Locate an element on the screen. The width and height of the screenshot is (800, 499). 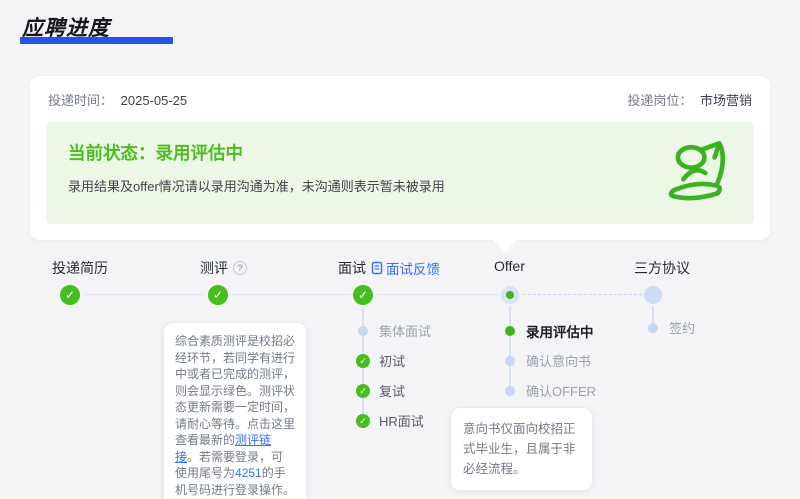
help-icon: ? is located at coordinates (240, 268).